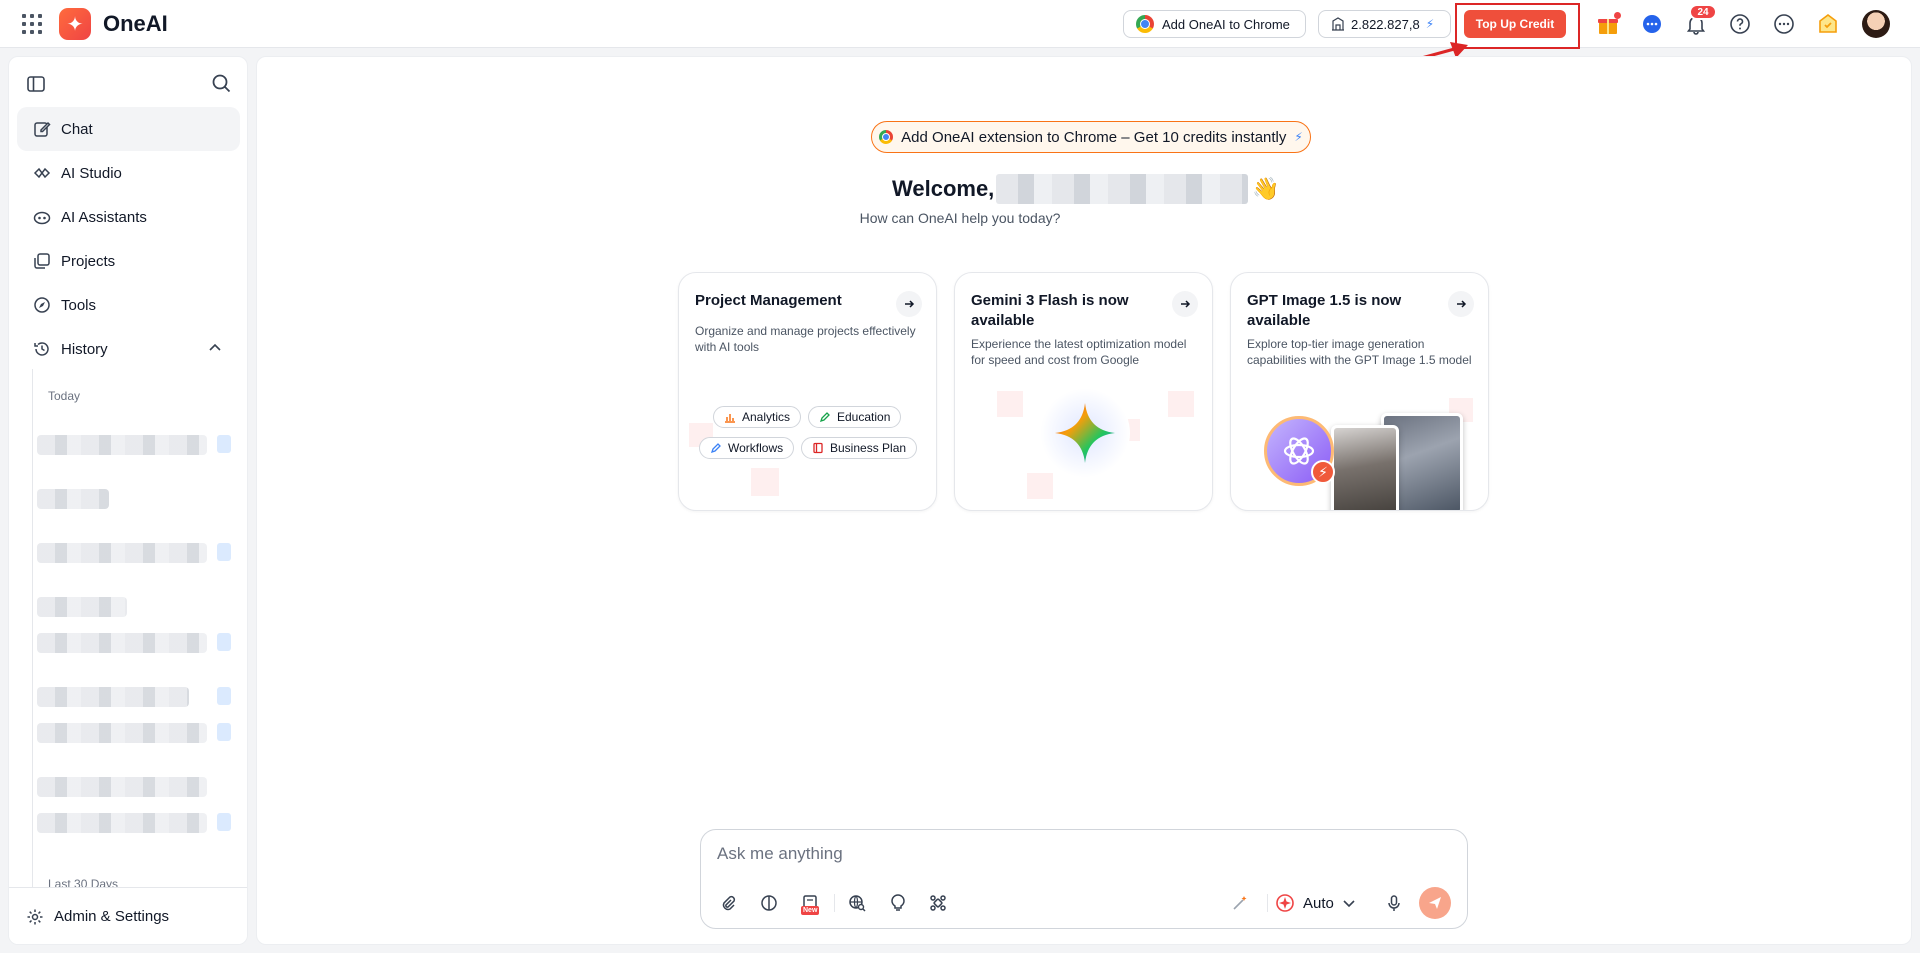  I want to click on add-to-chrome-button: Add OneAI to Chrome, so click(1214, 24).